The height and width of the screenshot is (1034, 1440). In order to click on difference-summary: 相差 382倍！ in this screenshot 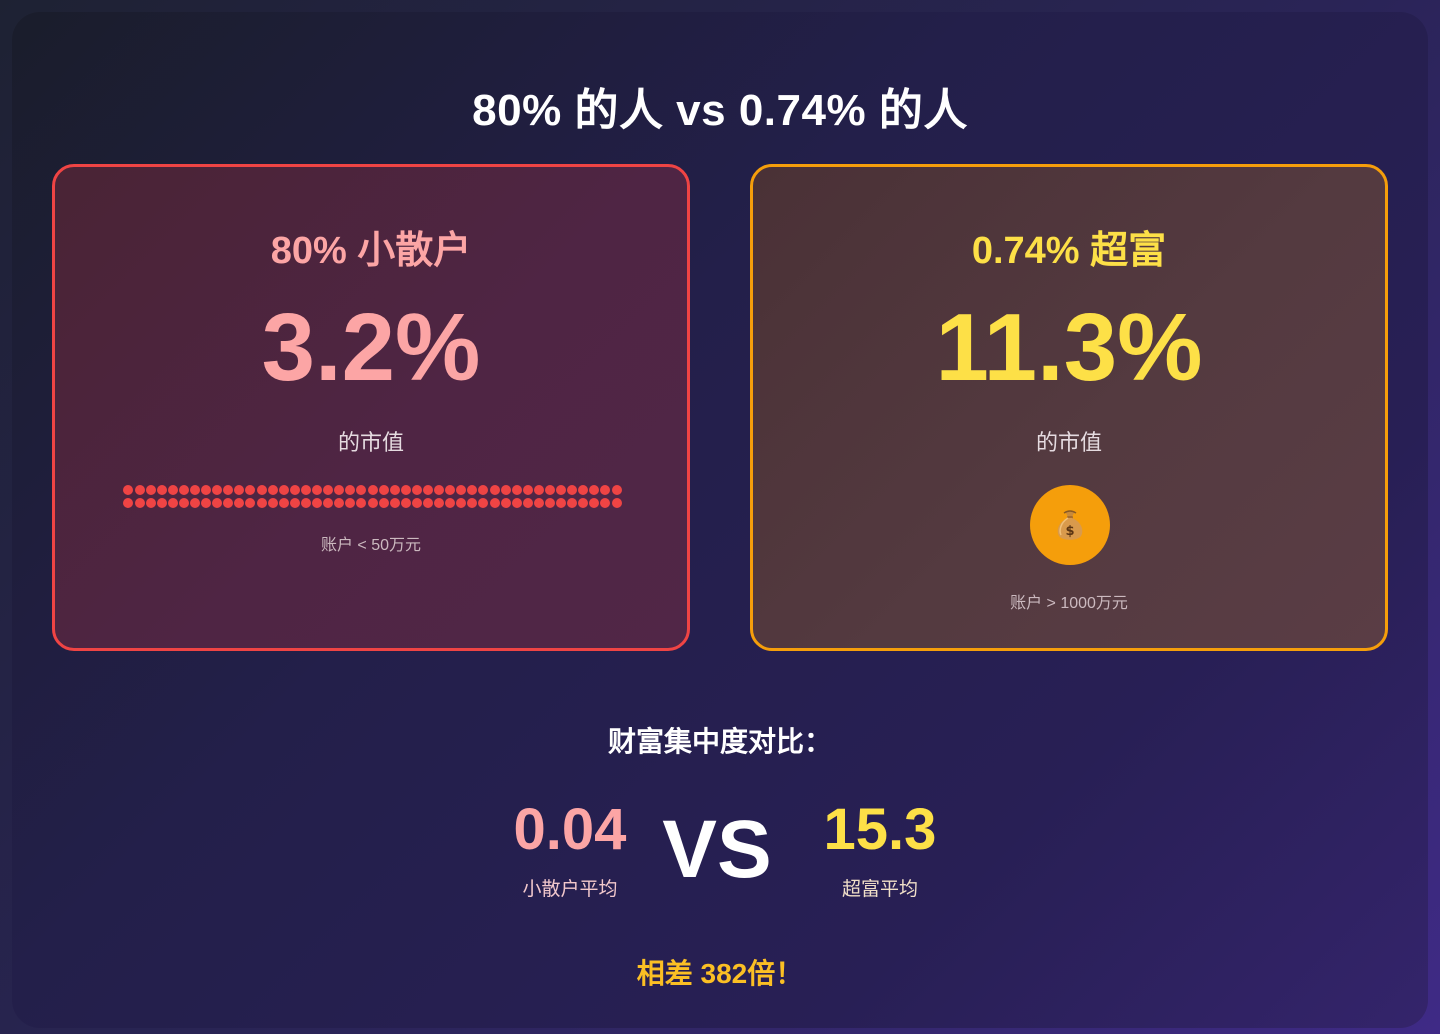, I will do `click(720, 973)`.